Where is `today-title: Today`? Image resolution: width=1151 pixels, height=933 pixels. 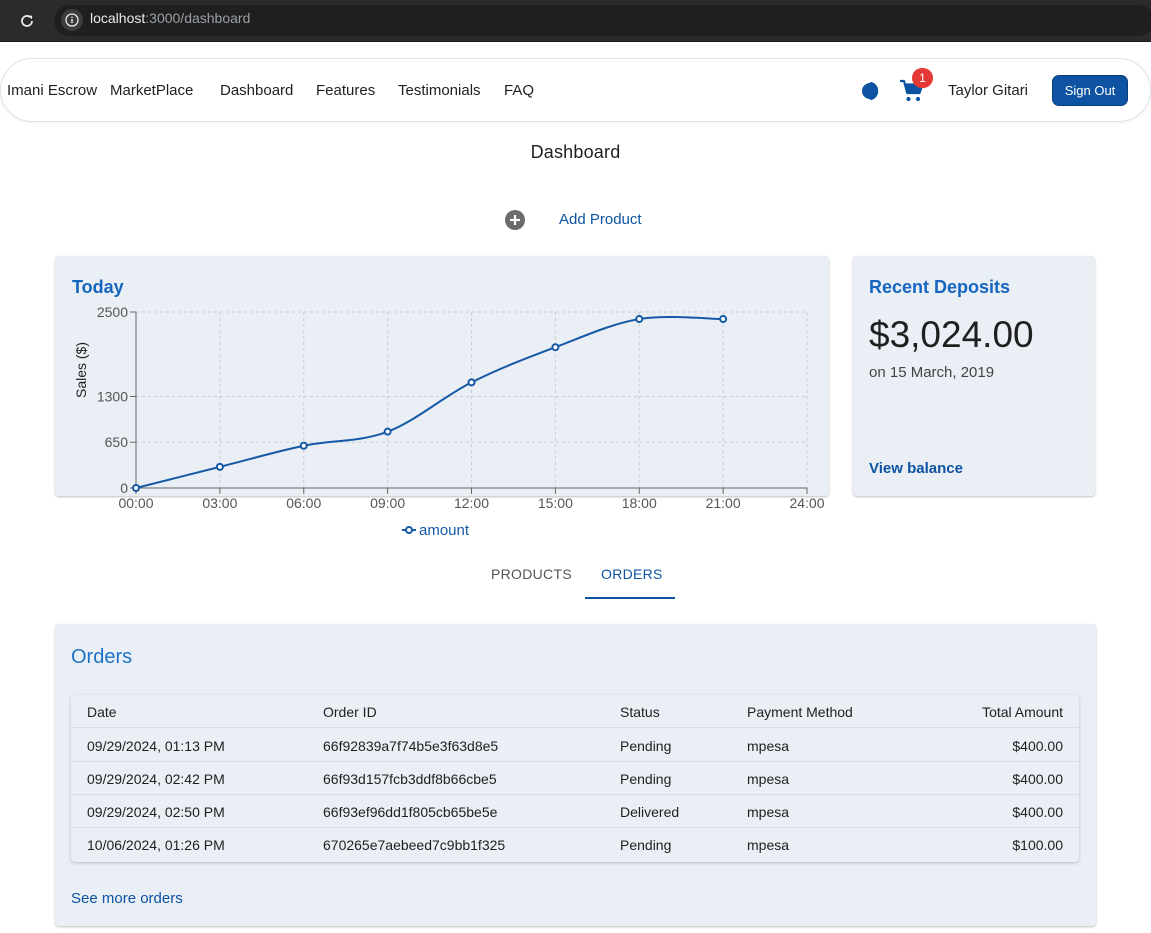
today-title: Today is located at coordinates (98, 287).